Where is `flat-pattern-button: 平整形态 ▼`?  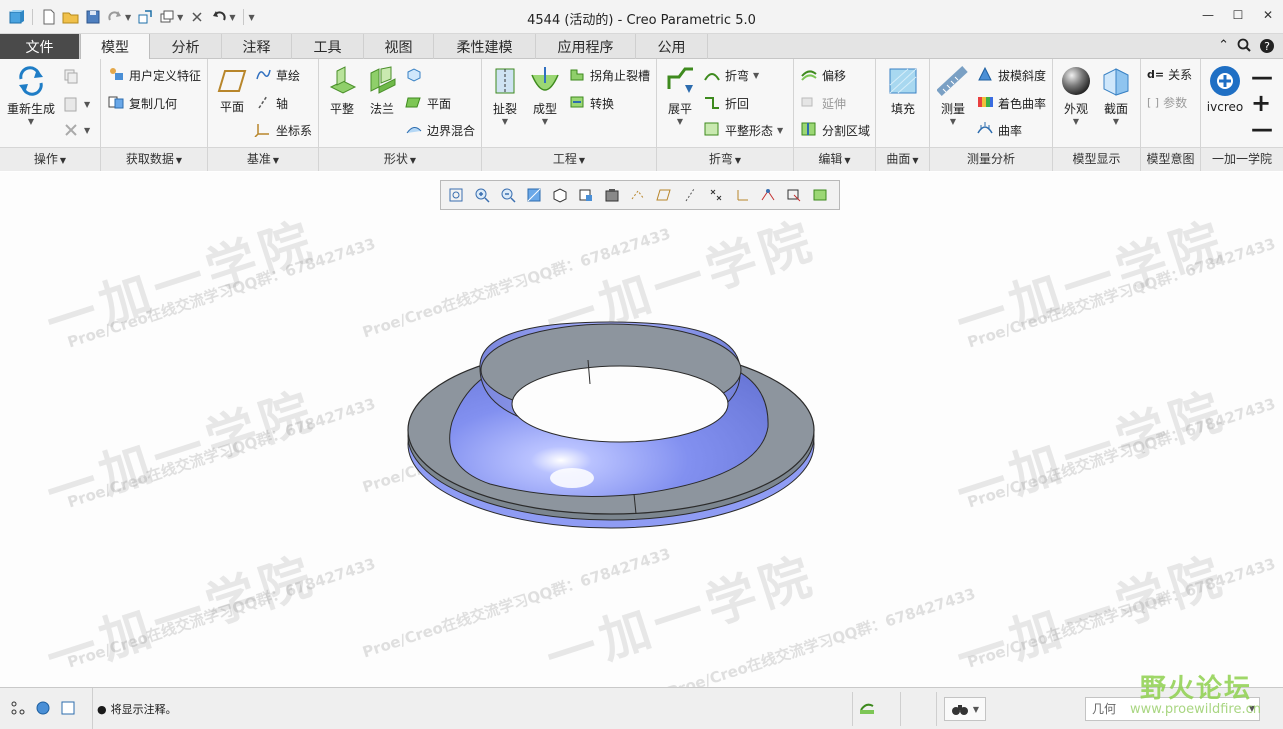 flat-pattern-button: 平整形态 ▼ is located at coordinates (743, 130).